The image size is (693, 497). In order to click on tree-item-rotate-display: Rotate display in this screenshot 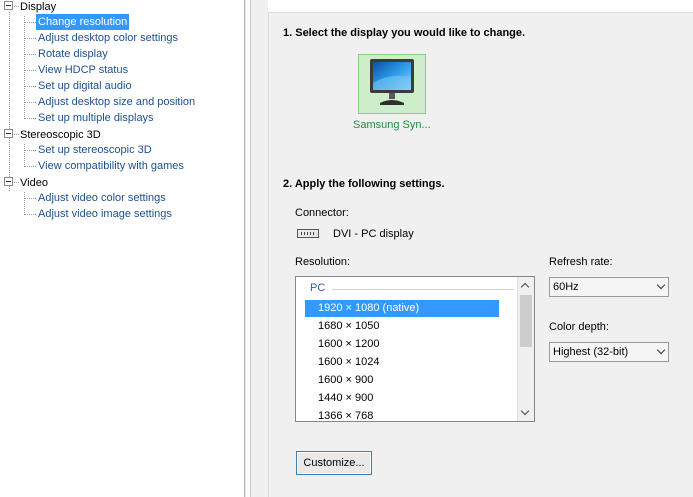, I will do `click(73, 54)`.